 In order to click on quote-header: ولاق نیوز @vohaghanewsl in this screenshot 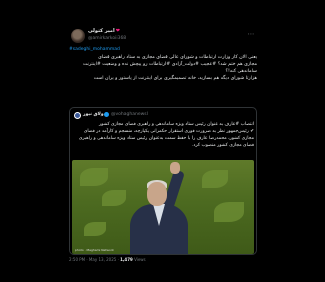, I will do `click(163, 115)`.